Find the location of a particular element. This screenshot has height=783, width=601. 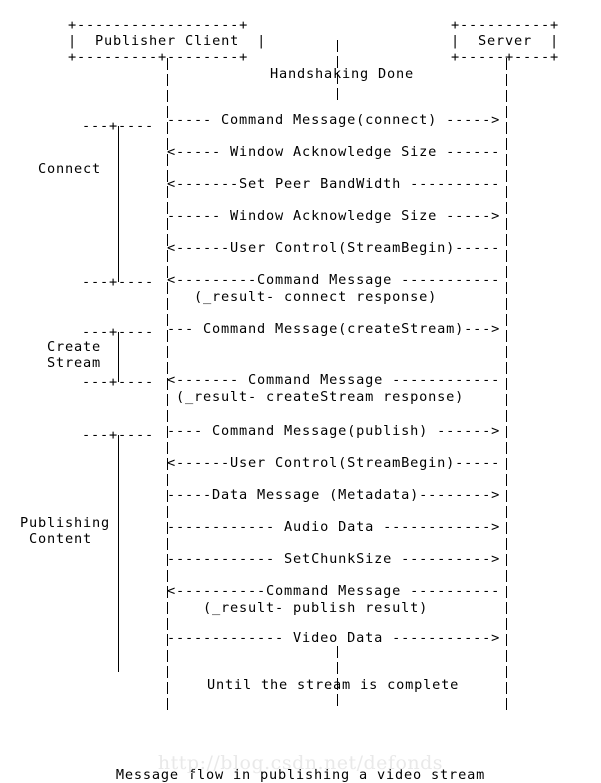

message-window-ack-1: <----- Window Acknowledge Size ------ is located at coordinates (334, 152).